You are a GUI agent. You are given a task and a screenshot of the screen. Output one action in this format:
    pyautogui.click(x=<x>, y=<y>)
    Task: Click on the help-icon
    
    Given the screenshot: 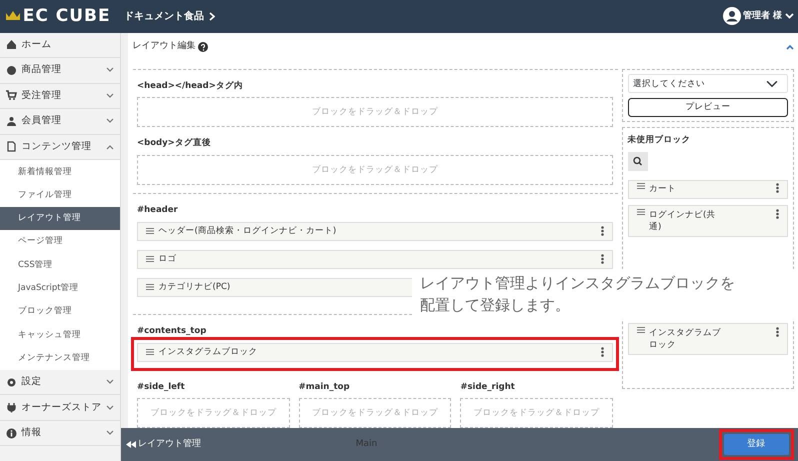 What is the action you would take?
    pyautogui.click(x=203, y=47)
    